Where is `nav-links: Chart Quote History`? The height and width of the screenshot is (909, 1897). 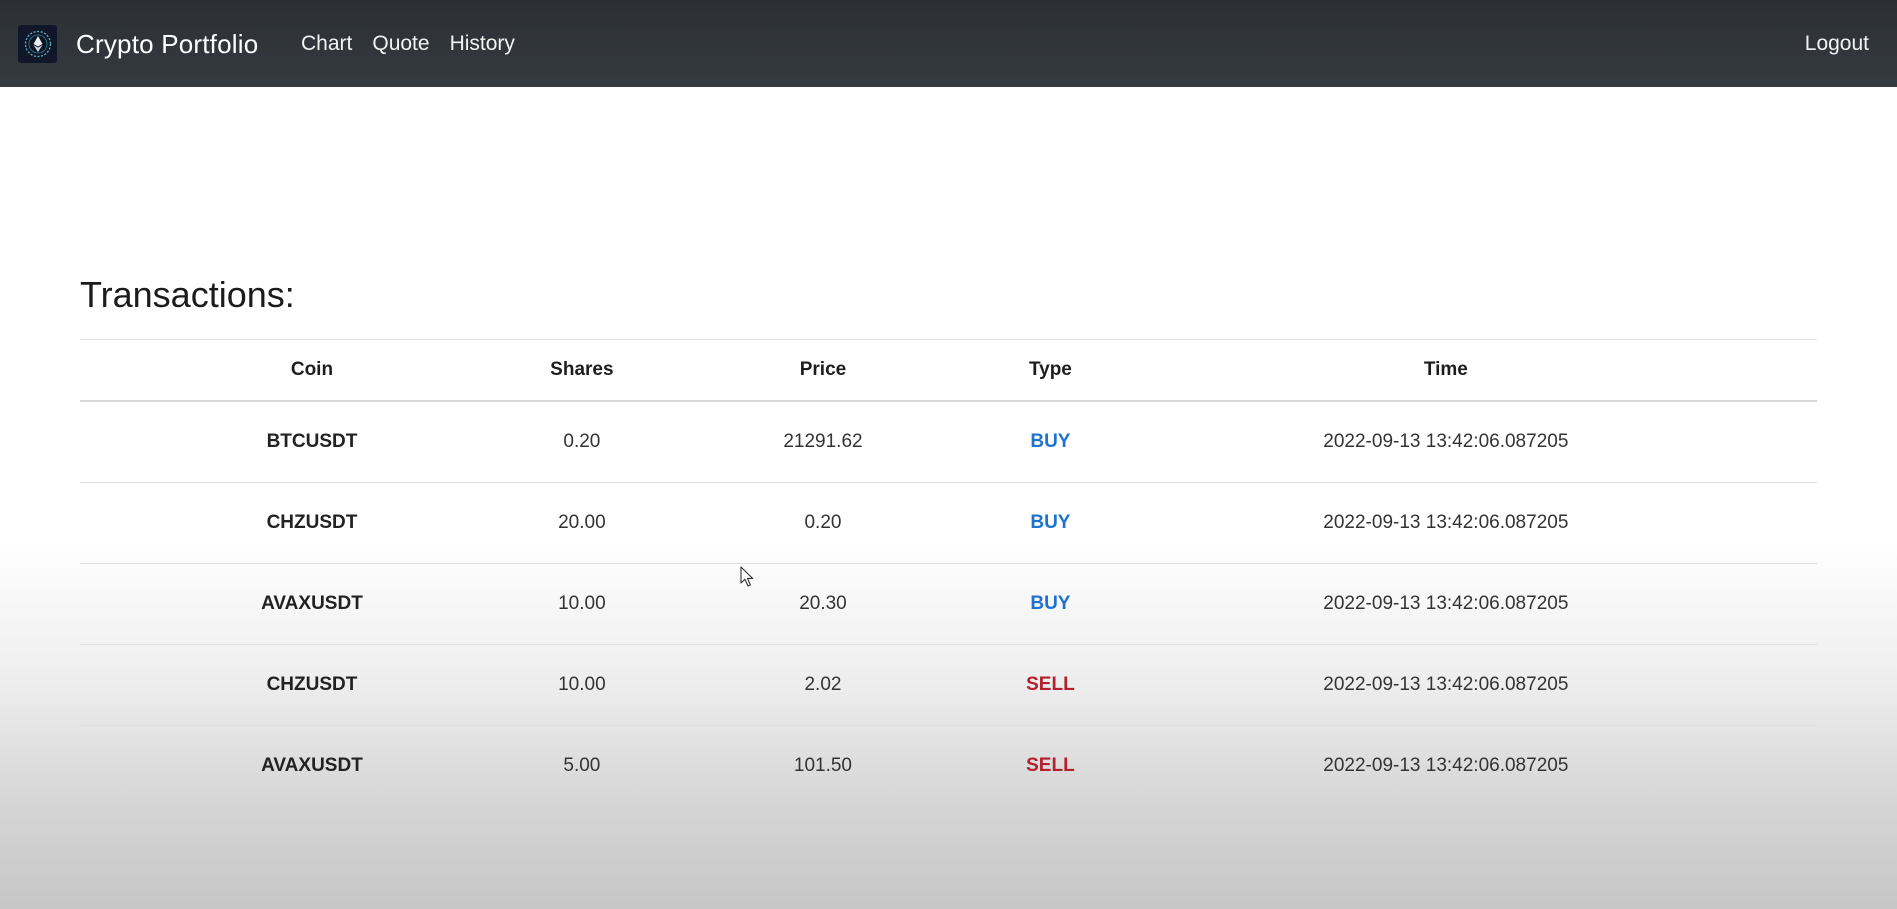
nav-links: Chart Quote History is located at coordinates (418, 44).